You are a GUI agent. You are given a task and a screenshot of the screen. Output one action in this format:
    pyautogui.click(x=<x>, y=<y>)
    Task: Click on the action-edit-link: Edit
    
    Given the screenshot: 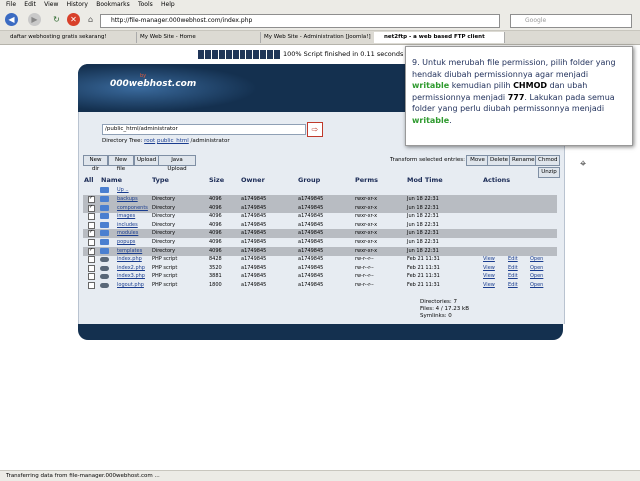 What is the action you would take?
    pyautogui.click(x=513, y=285)
    